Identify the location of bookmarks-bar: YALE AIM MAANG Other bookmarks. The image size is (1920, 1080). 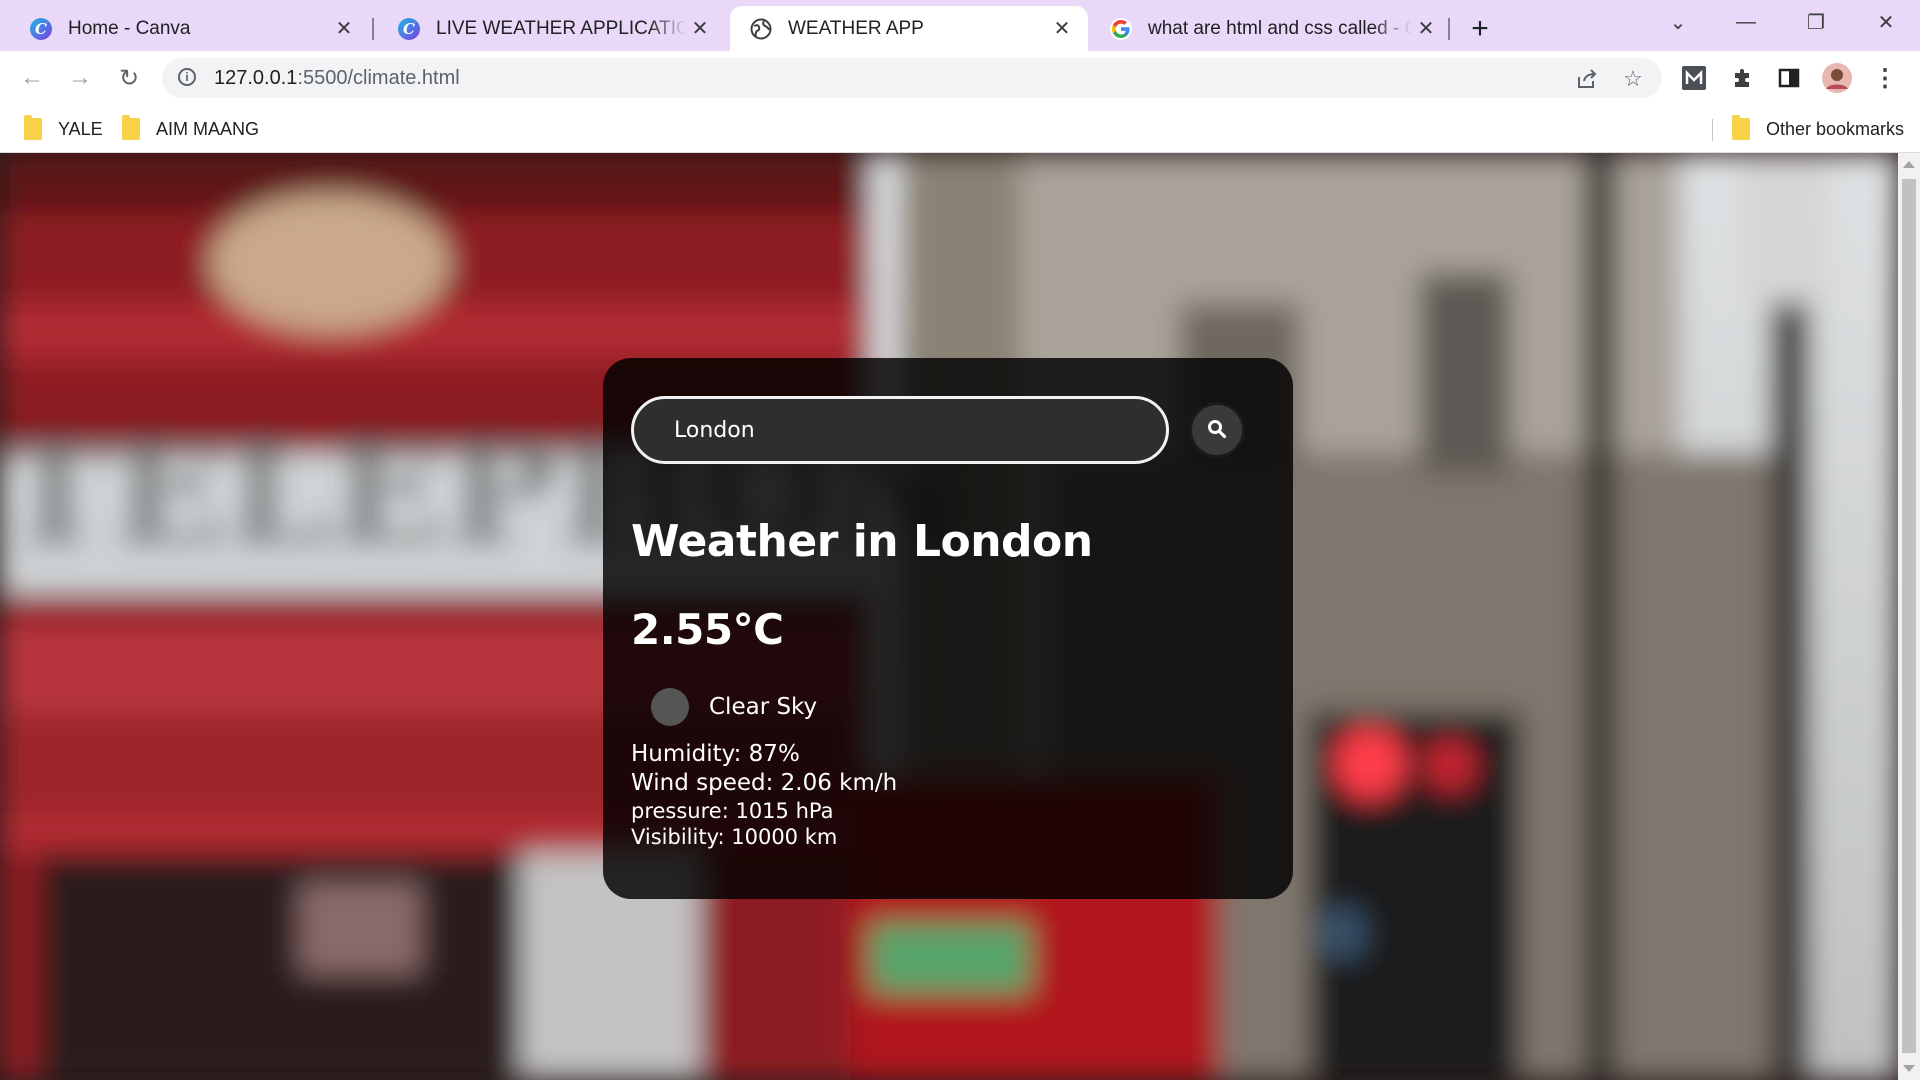
(960, 129).